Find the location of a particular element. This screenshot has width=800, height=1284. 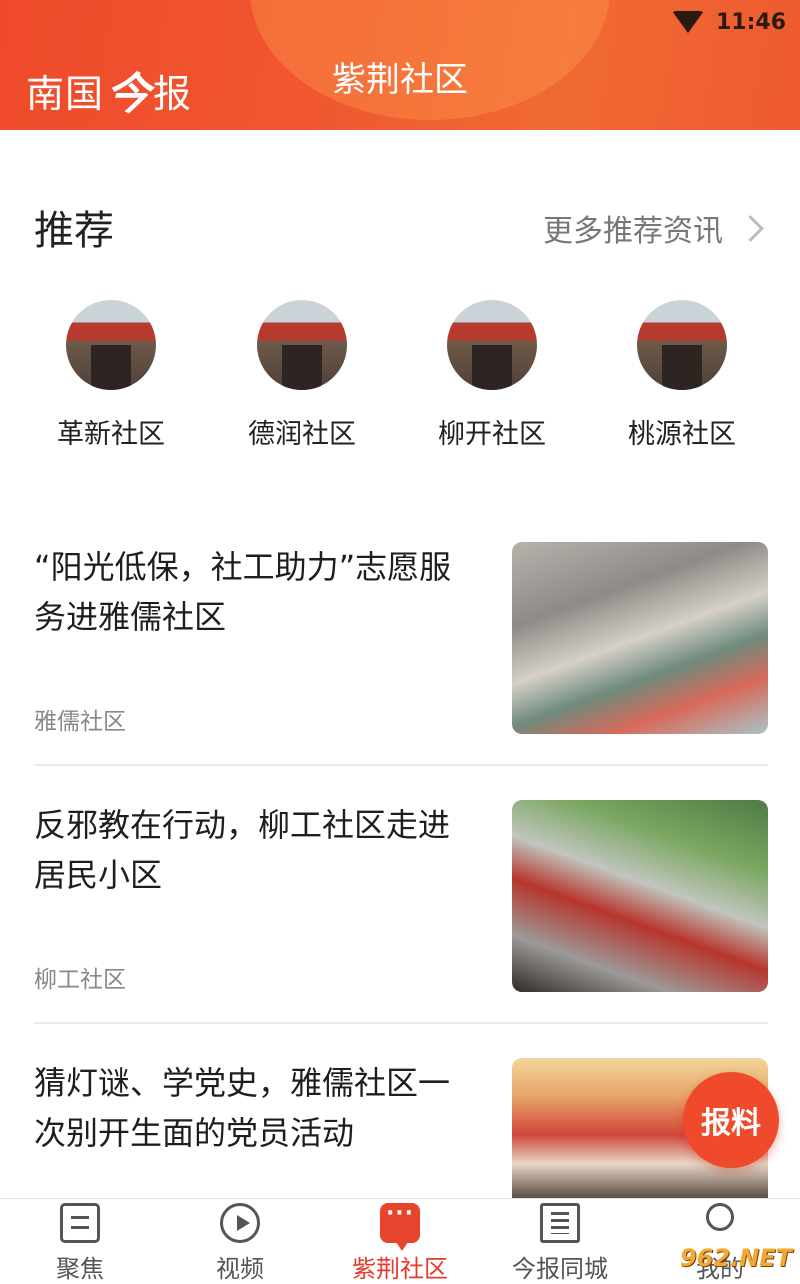

news-title: “阳光低保，社工助力”志愿服务进雅儒社区 is located at coordinates (243, 592).